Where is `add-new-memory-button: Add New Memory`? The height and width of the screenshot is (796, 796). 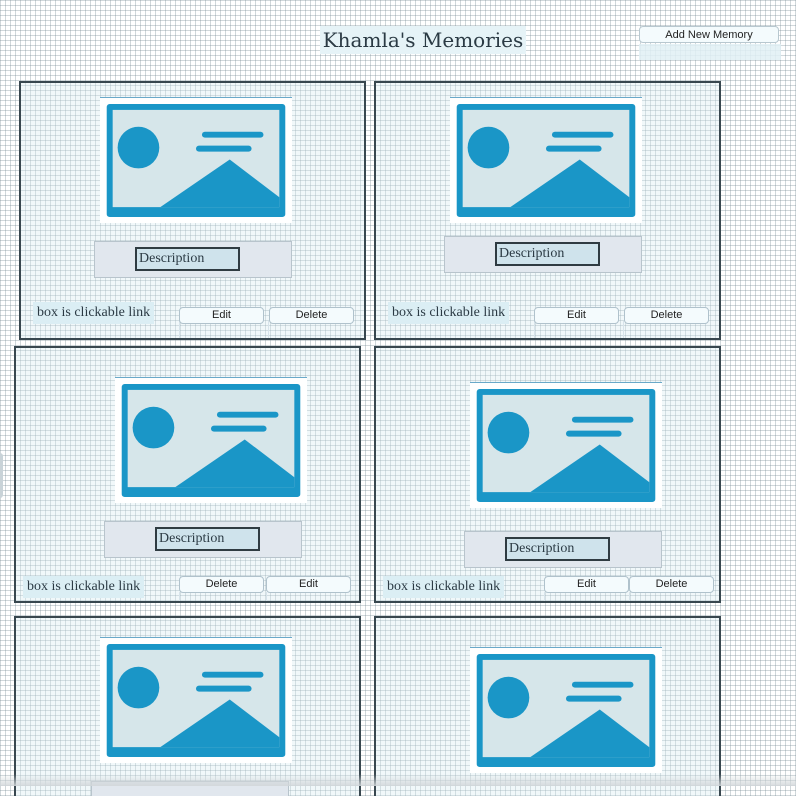
add-new-memory-button: Add New Memory is located at coordinates (709, 34).